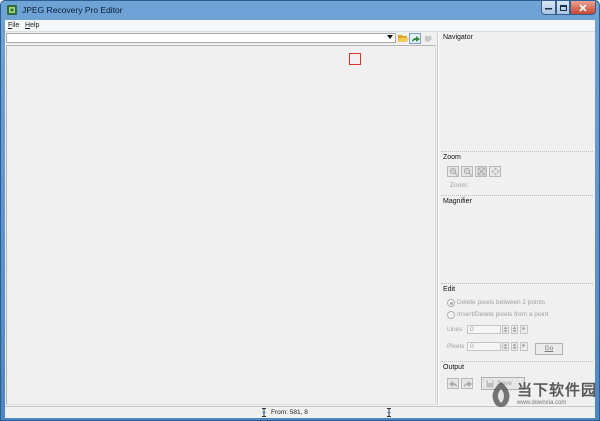 This screenshot has height=421, width=600. What do you see at coordinates (454, 367) in the screenshot?
I see `output-title: Output` at bounding box center [454, 367].